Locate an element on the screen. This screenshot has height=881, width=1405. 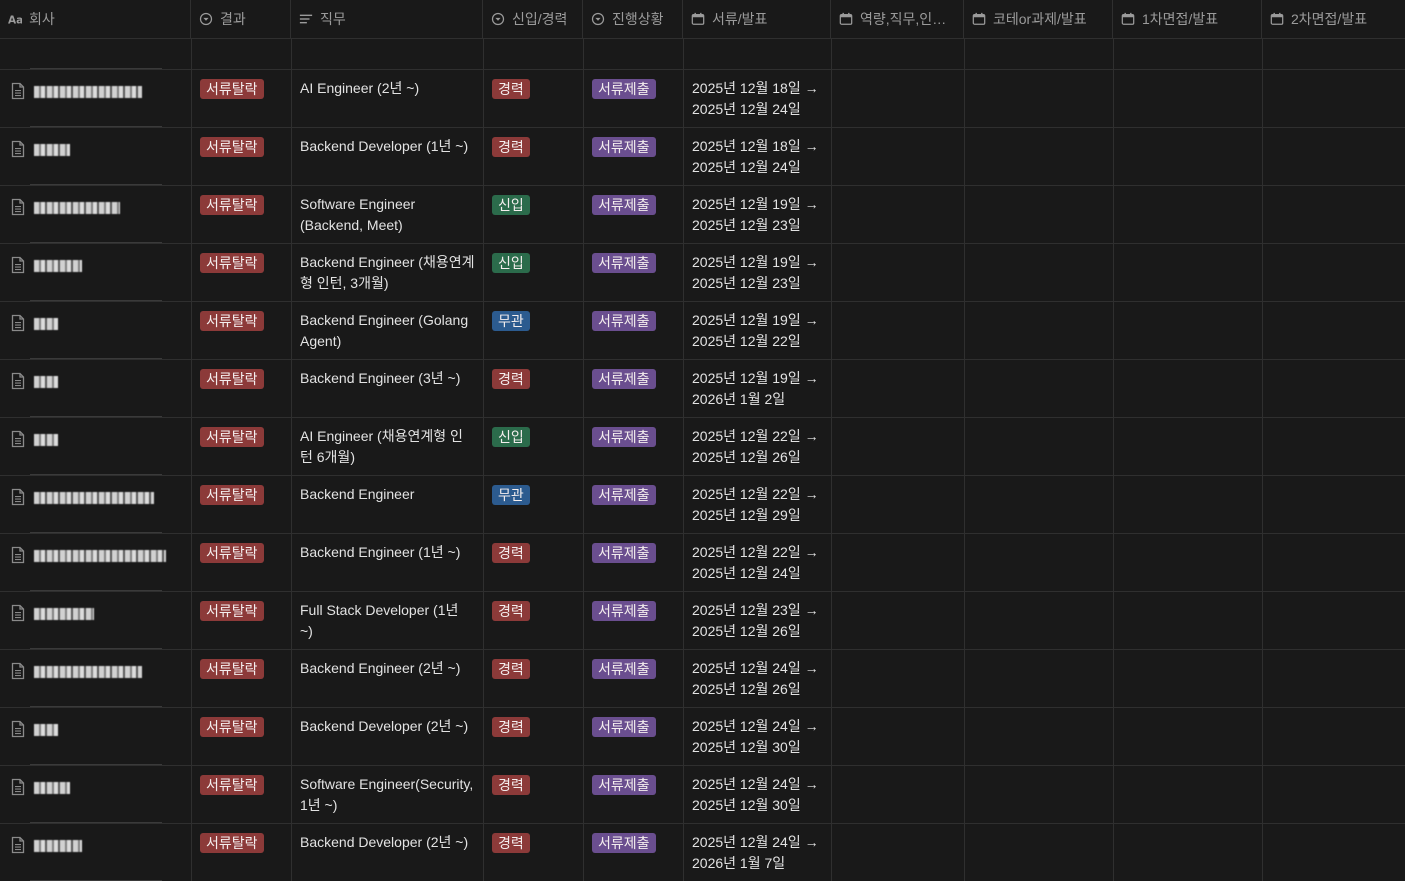
result-cell is located at coordinates (242, 53).